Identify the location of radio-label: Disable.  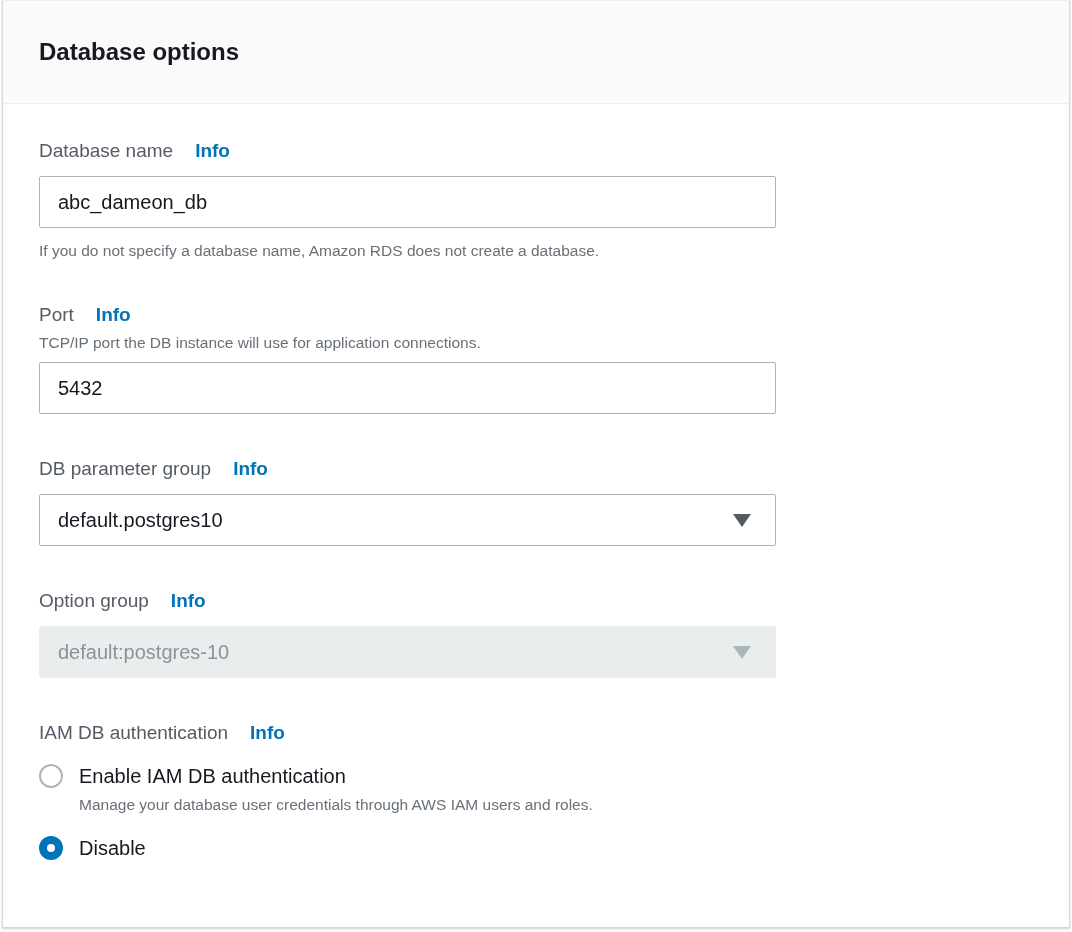
(112, 848).